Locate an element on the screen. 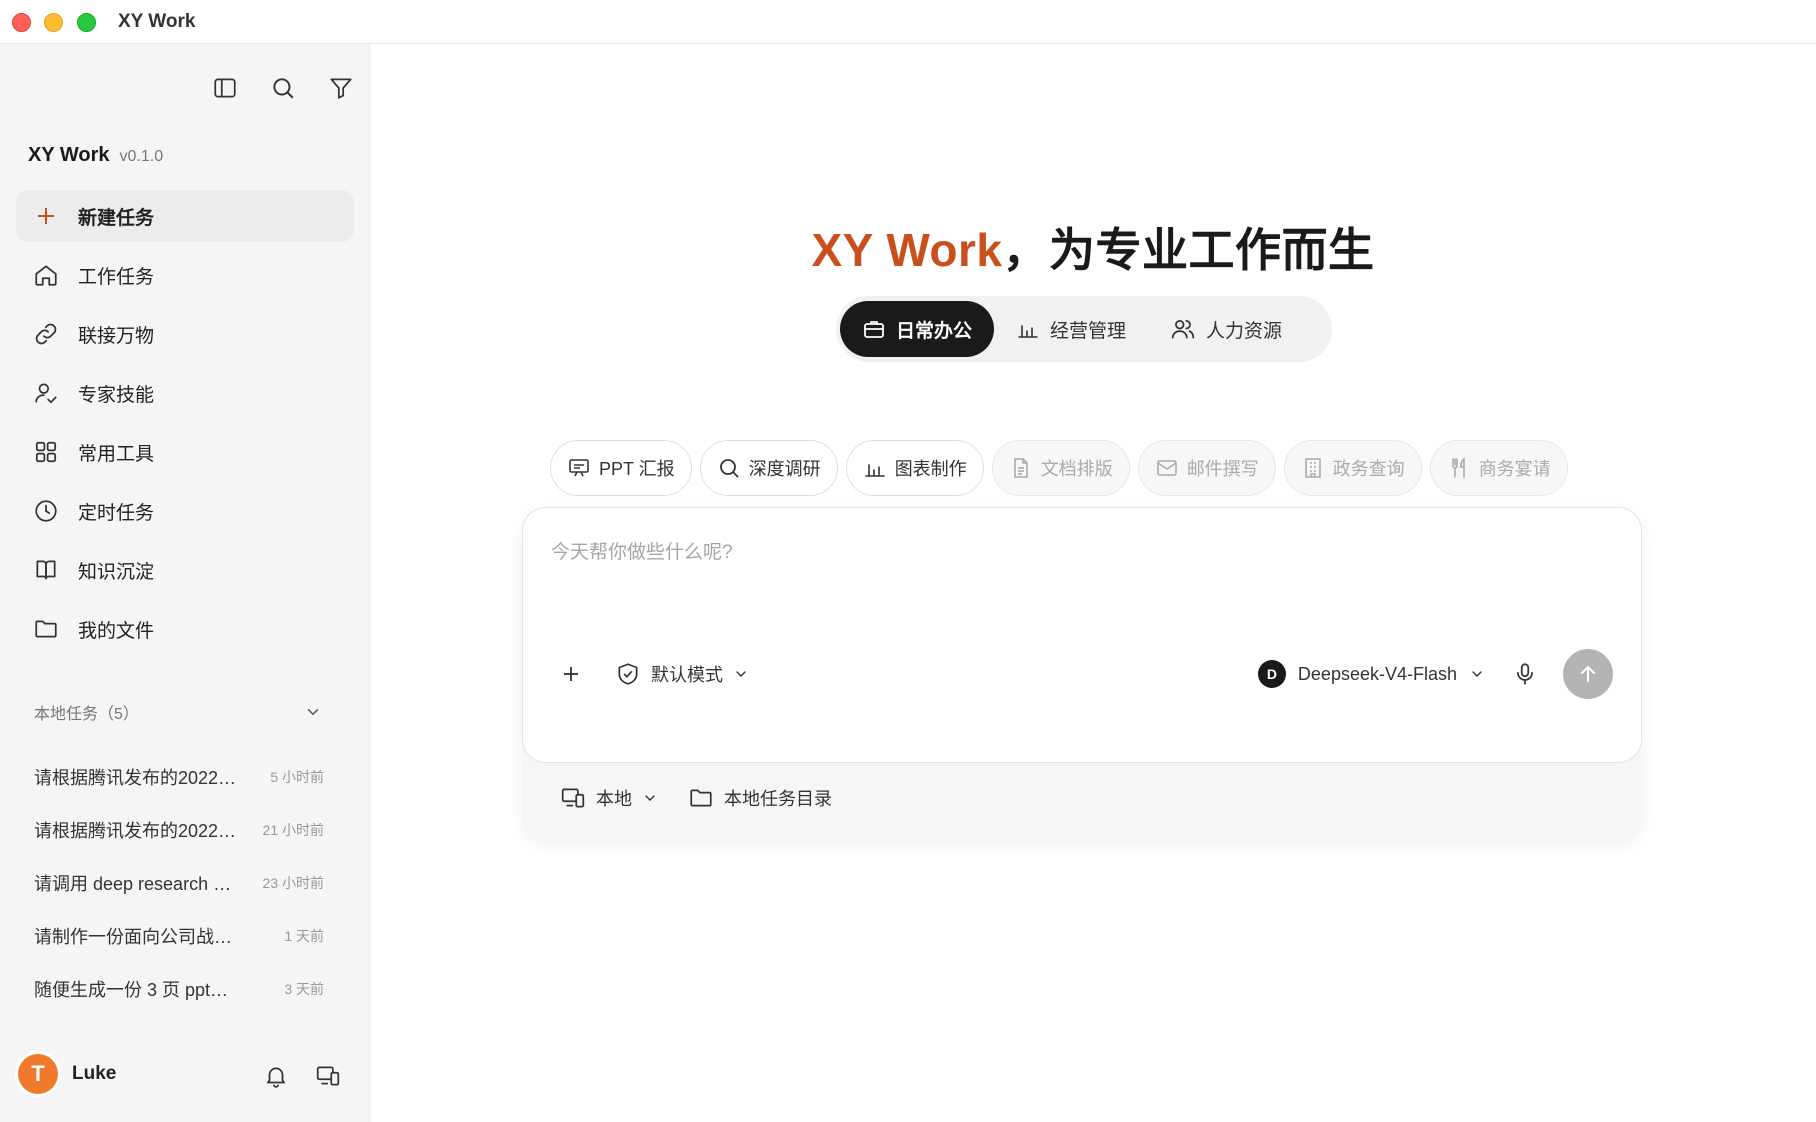 Image resolution: width=1816 pixels, height=1122 pixels. close-window-button is located at coordinates (21, 22).